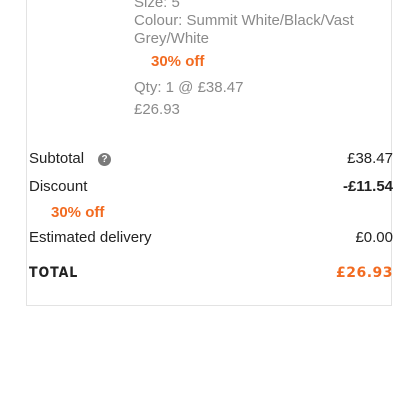 The image size is (420, 420). Describe the element at coordinates (370, 158) in the screenshot. I see `subtotal-value: £38.47` at that location.